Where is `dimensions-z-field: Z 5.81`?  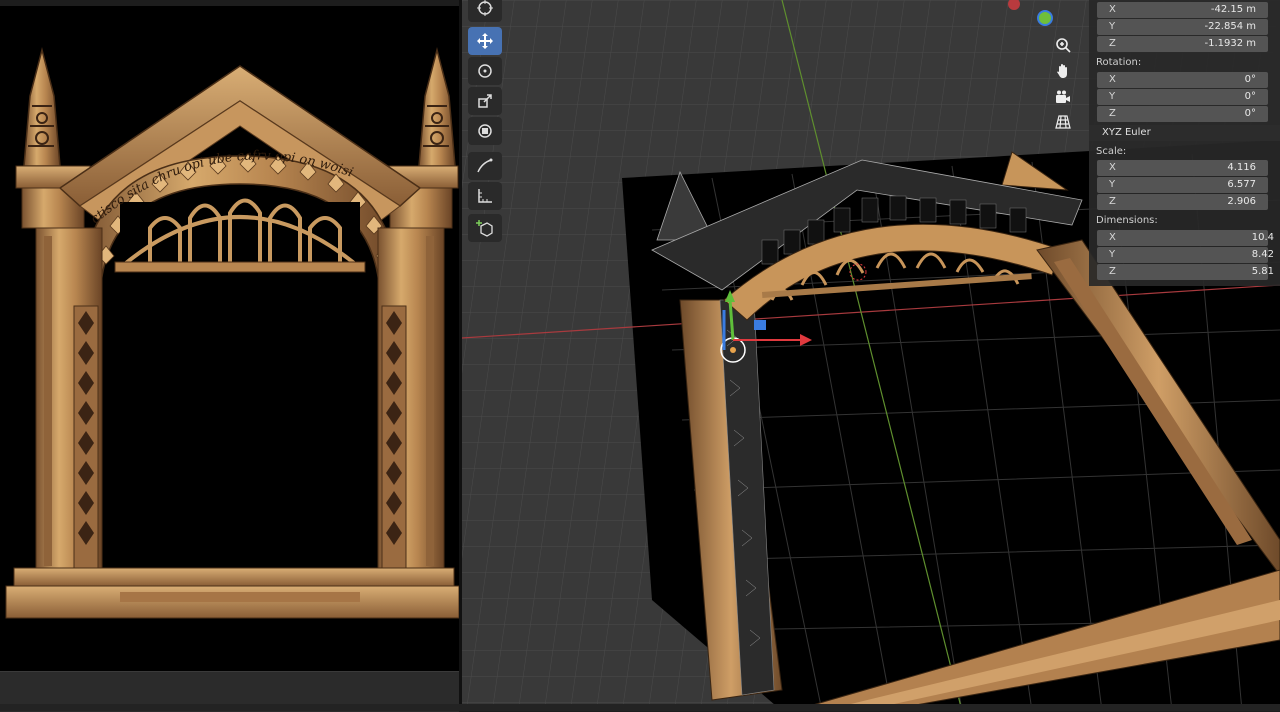
dimensions-z-field: Z 5.81 is located at coordinates (1185, 272).